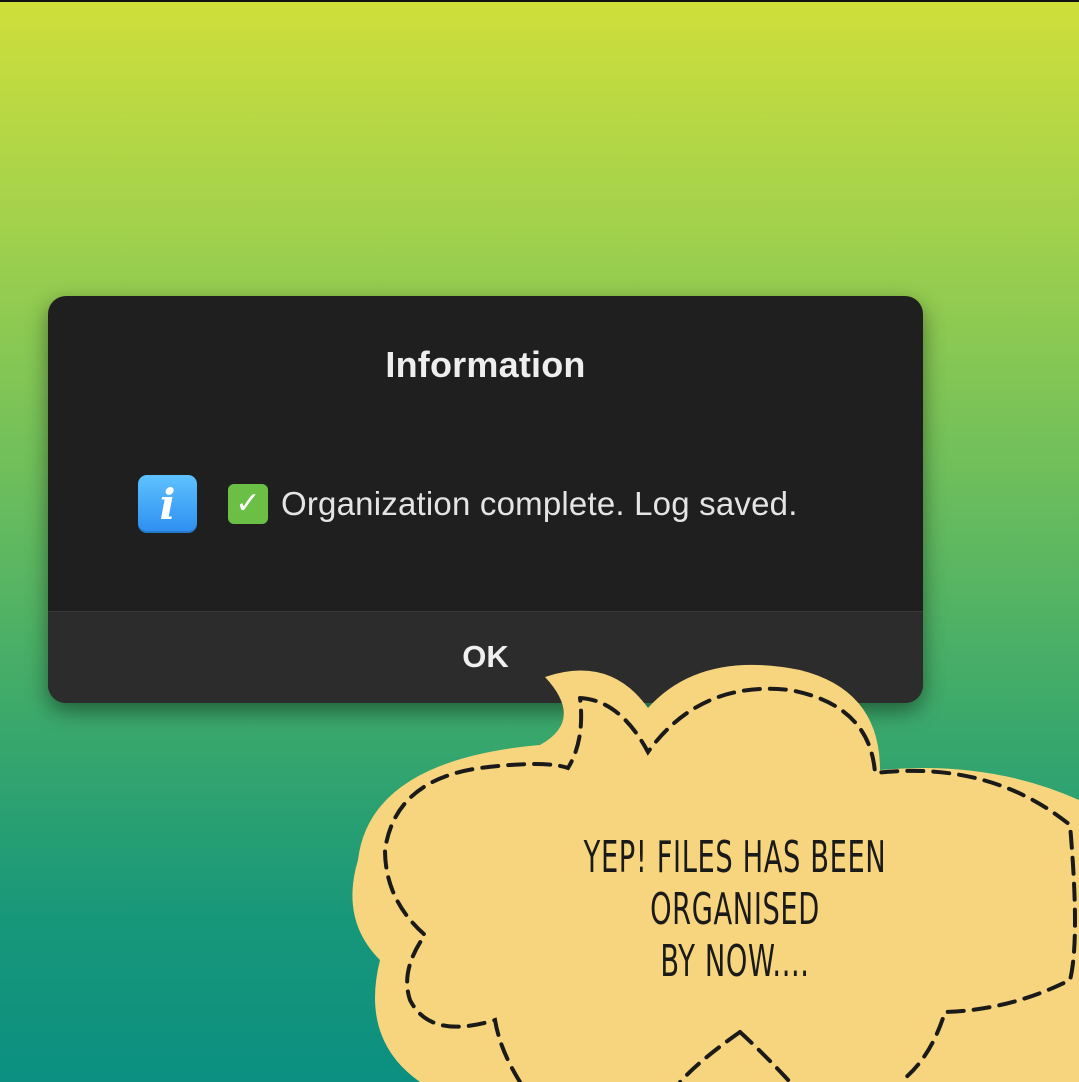 Image resolution: width=1079 pixels, height=1082 pixels. I want to click on dialog-message: Organization complete. Log saved., so click(539, 503).